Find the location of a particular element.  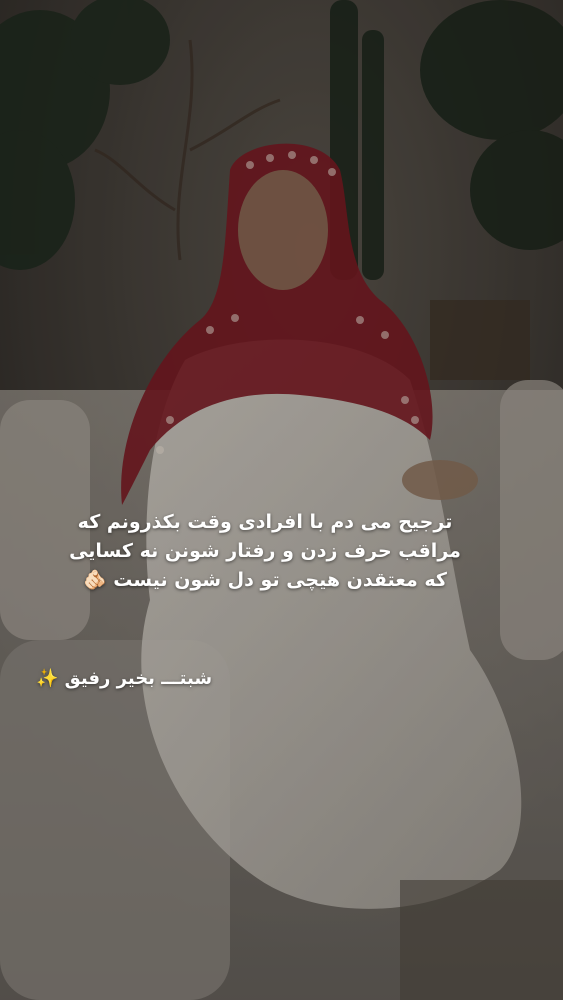

goodnight-text: شبتـــ بخیر رفیق ✨ is located at coordinates (124, 678).